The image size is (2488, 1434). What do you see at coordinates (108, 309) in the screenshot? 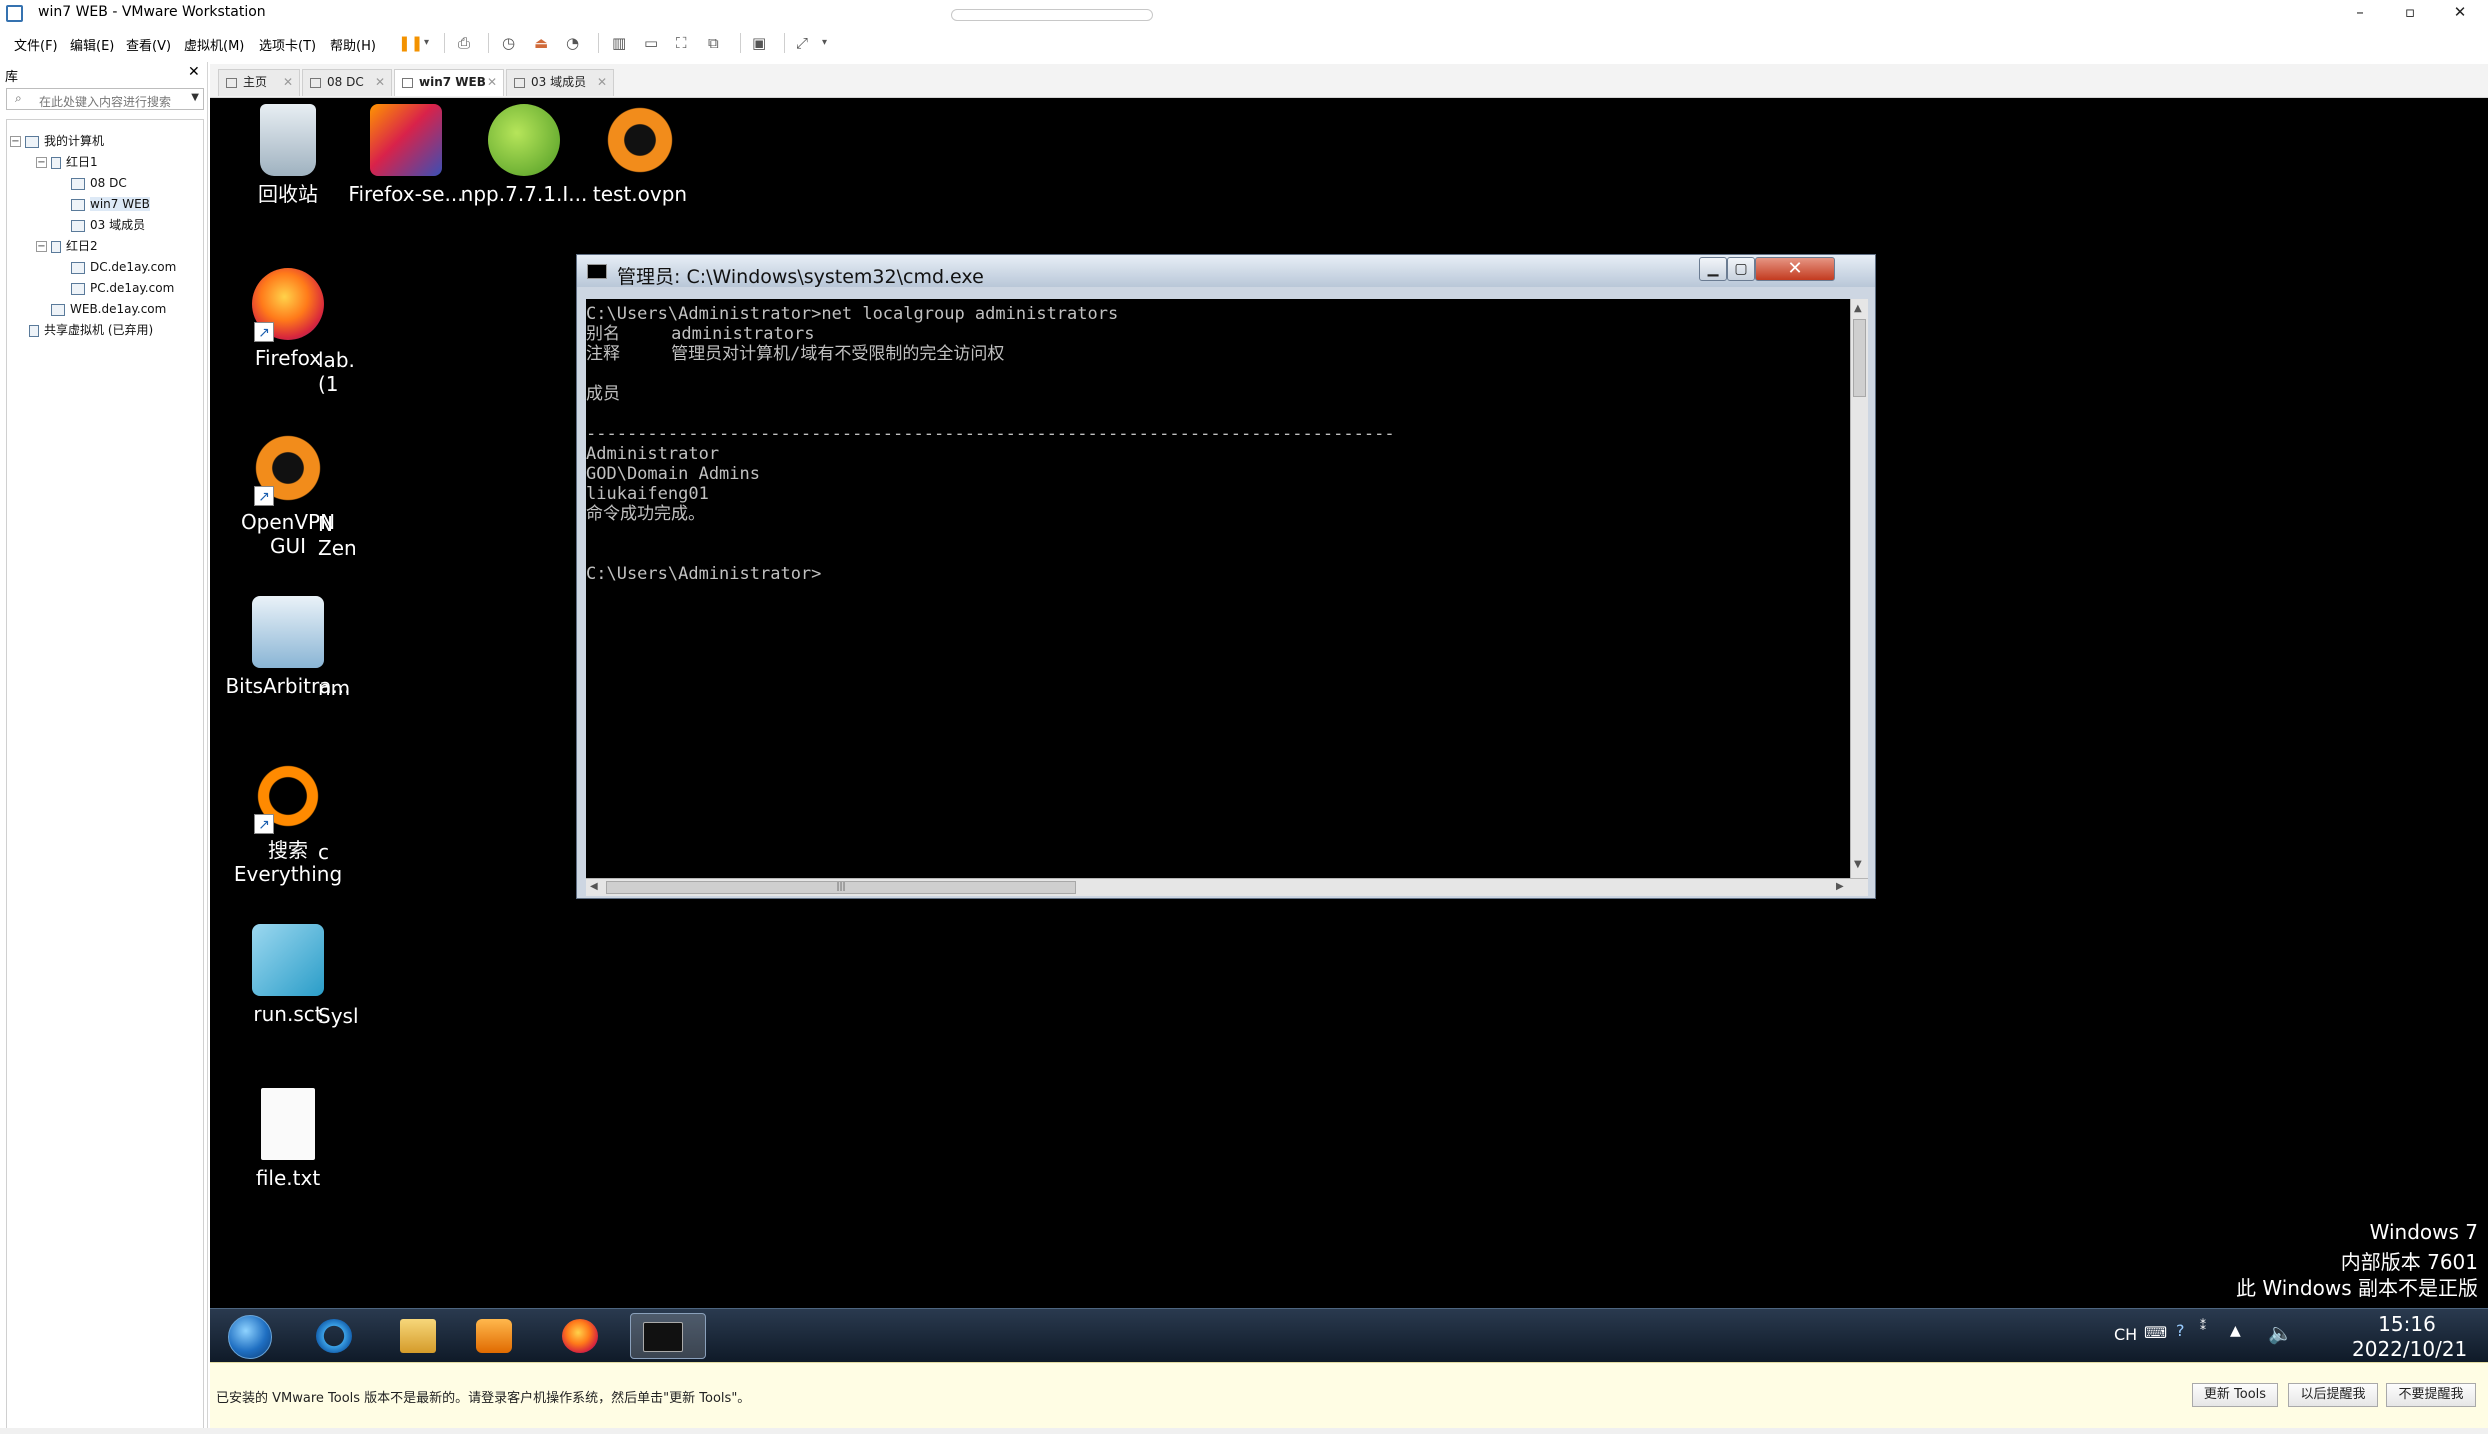
I see `tree-node-web-de1ay: WEB.de1ay.com` at bounding box center [108, 309].